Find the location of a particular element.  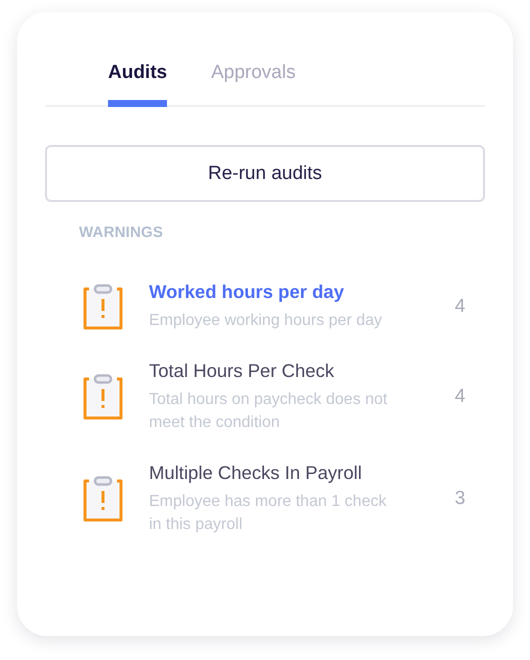

rerun-button: Re-run audits is located at coordinates (265, 173).